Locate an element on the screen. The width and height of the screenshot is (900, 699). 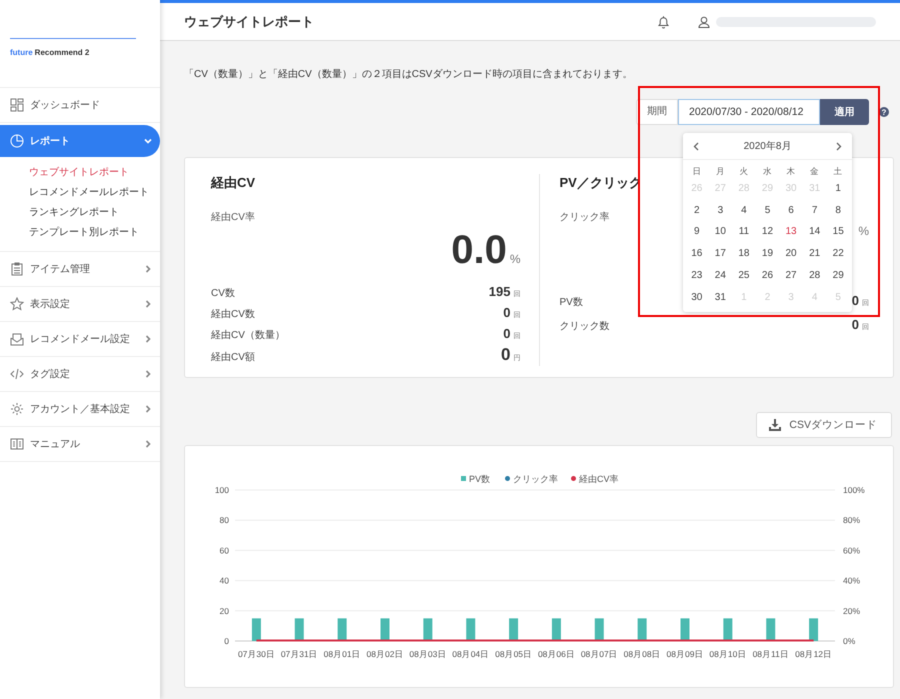
calendar-day: 4 is located at coordinates (744, 211).